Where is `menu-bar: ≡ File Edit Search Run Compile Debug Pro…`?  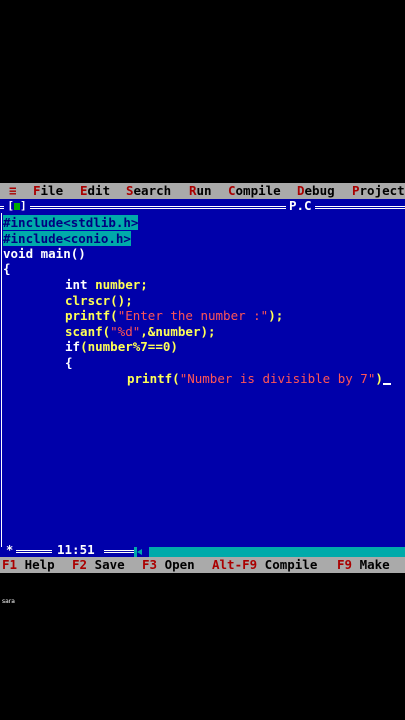 menu-bar: ≡ File Edit Search Run Compile Debug Pro… is located at coordinates (202, 191).